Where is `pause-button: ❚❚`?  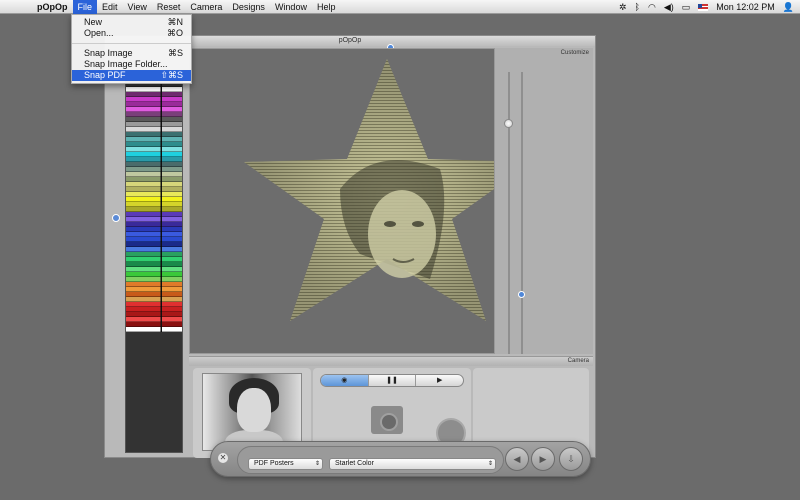
pause-button: ❚❚ is located at coordinates (393, 380).